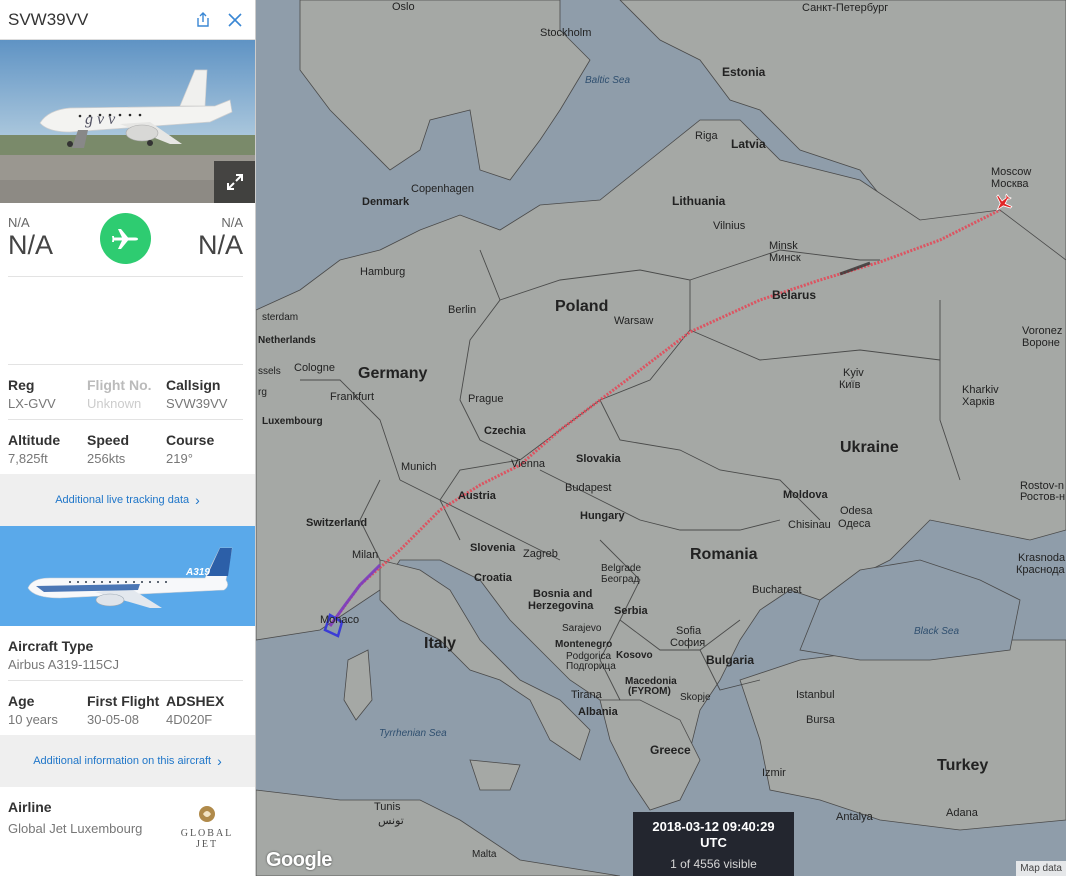 The image size is (1066, 876). Describe the element at coordinates (540, 554) in the screenshot. I see `svg-text: Zagreb` at that location.